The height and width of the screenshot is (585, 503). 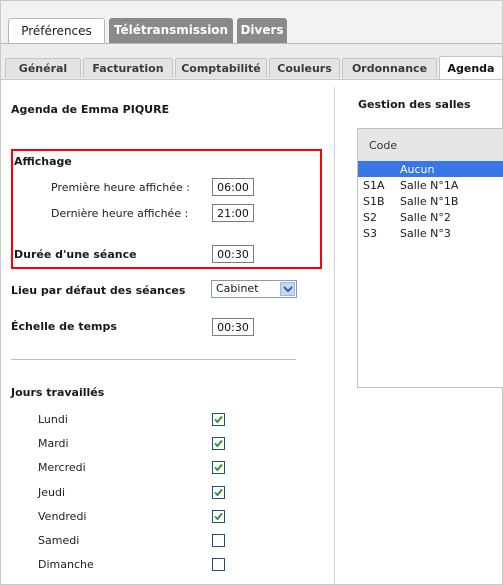 I want to click on first-hour-label: Première heure affichée :, so click(x=120, y=187).